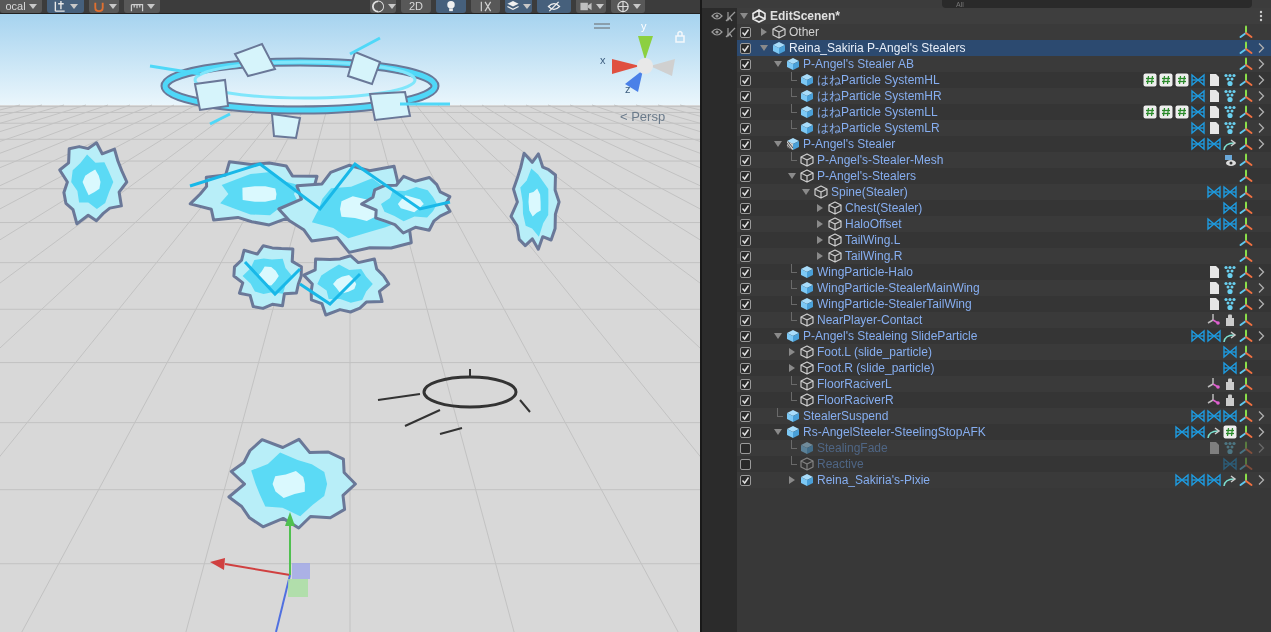  Describe the element at coordinates (1004, 48) in the screenshot. I see `selected-hierarchy-row: Reina_Sakiria P-Angel's Stealers` at that location.